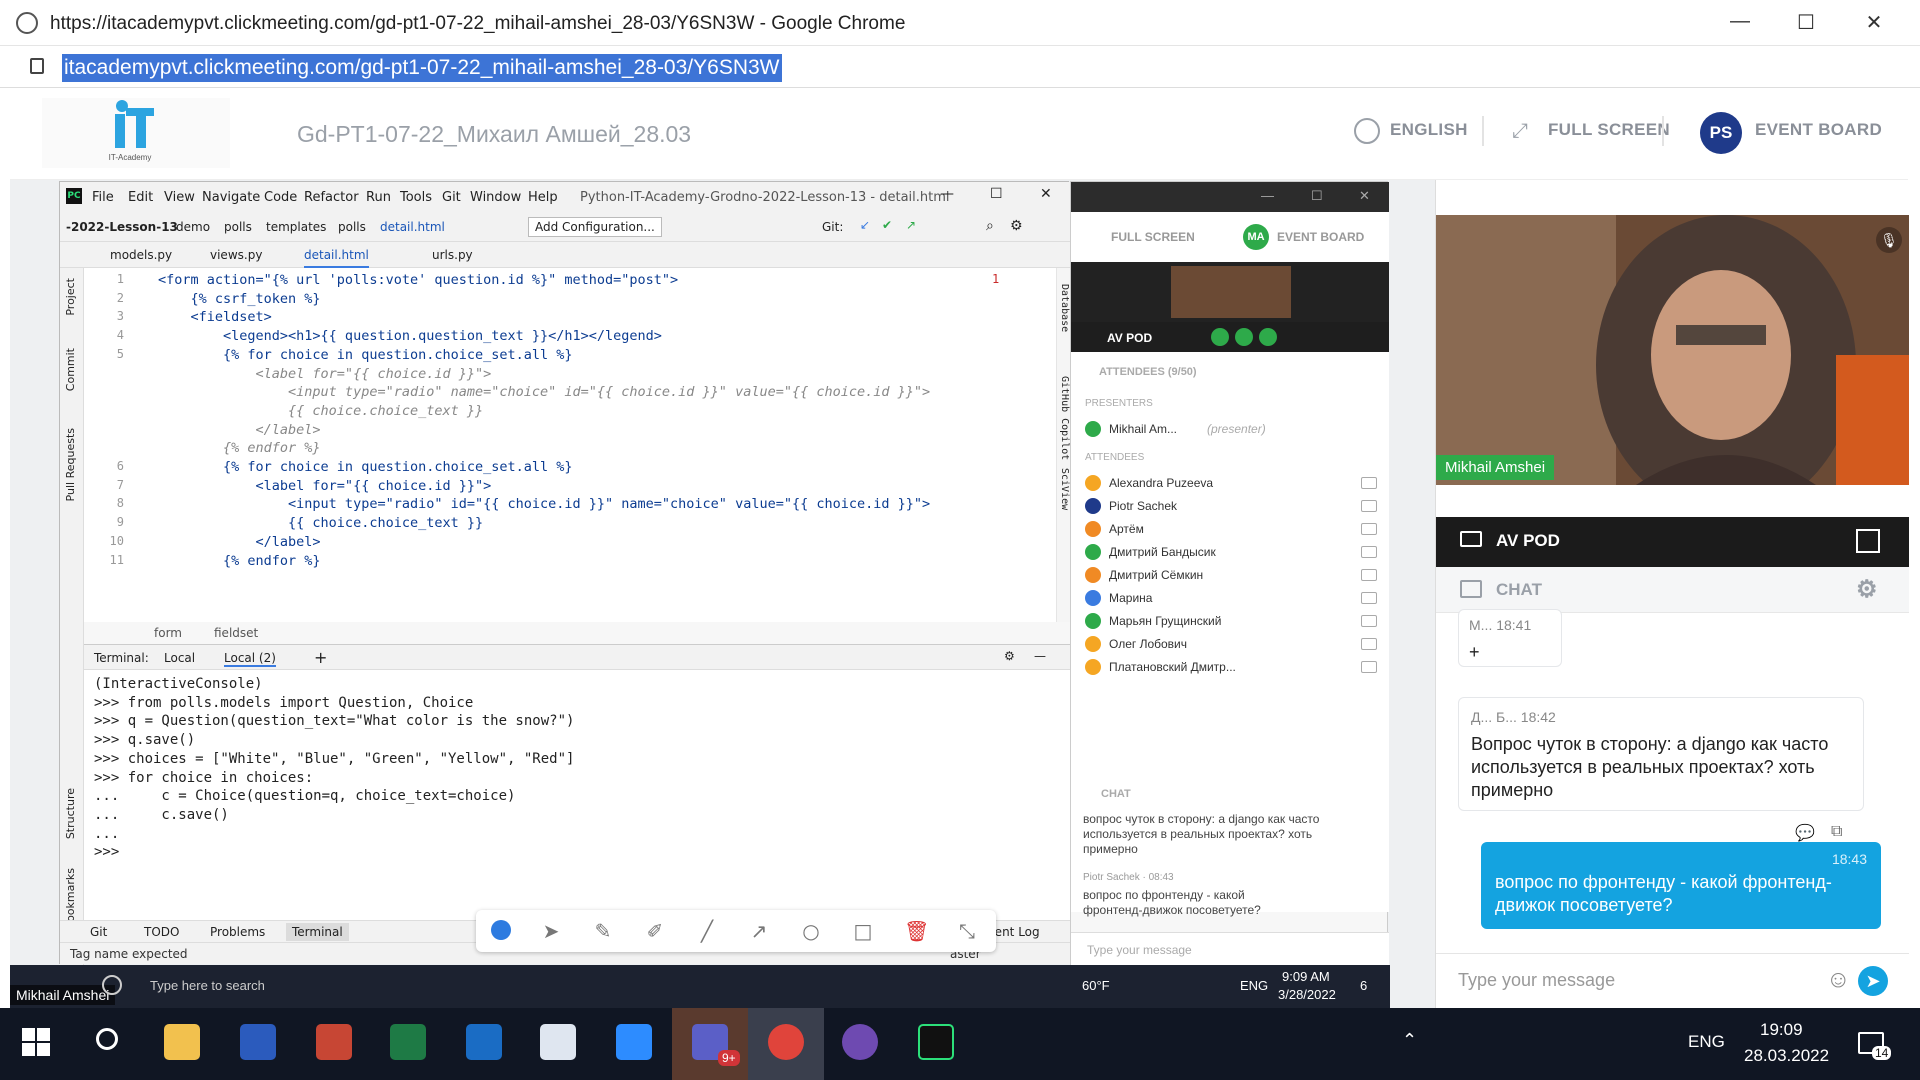 The width and height of the screenshot is (1920, 1080). What do you see at coordinates (947, 194) in the screenshot?
I see `ide-minimize-button: —` at bounding box center [947, 194].